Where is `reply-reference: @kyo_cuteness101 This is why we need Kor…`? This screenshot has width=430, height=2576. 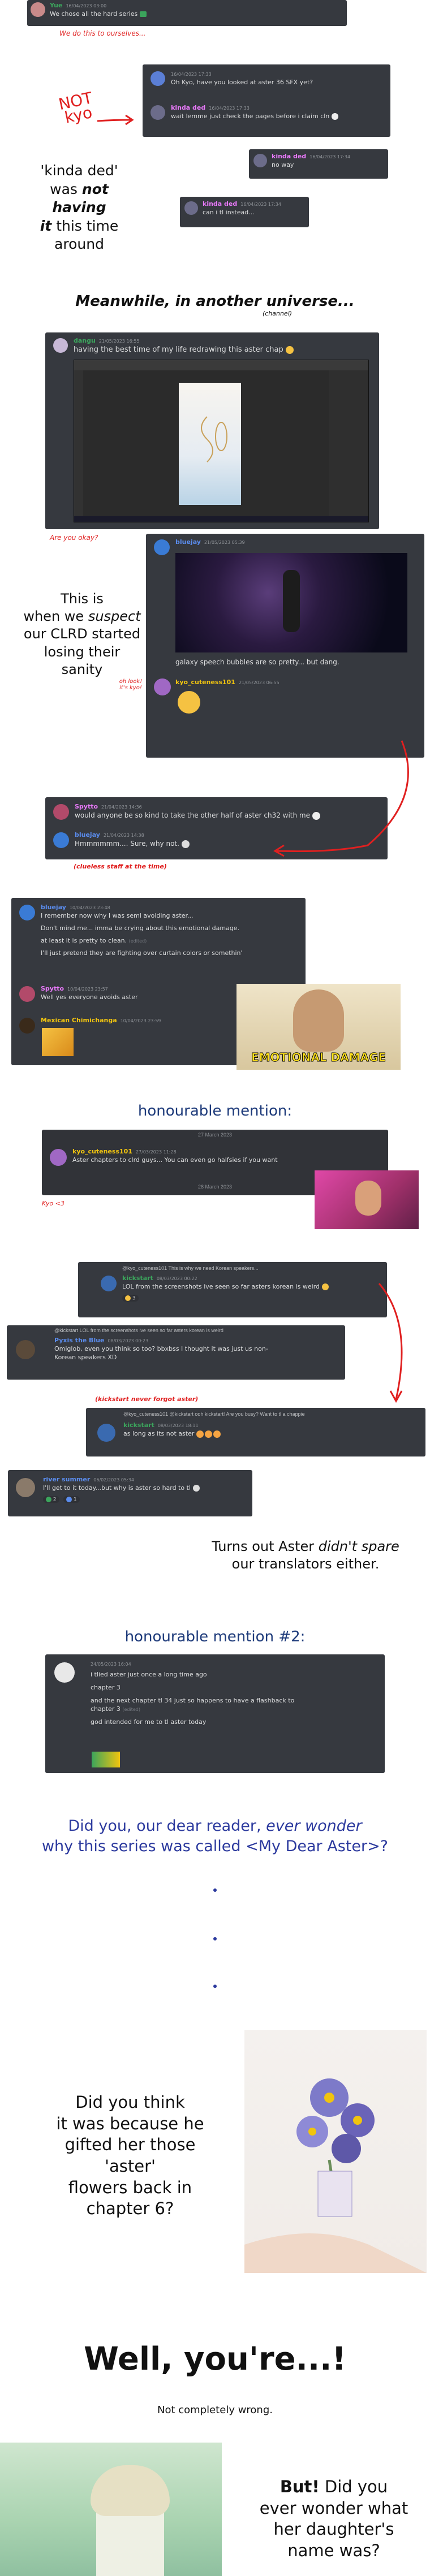 reply-reference: @kyo_cuteness101 This is why we need Kor… is located at coordinates (190, 1268).